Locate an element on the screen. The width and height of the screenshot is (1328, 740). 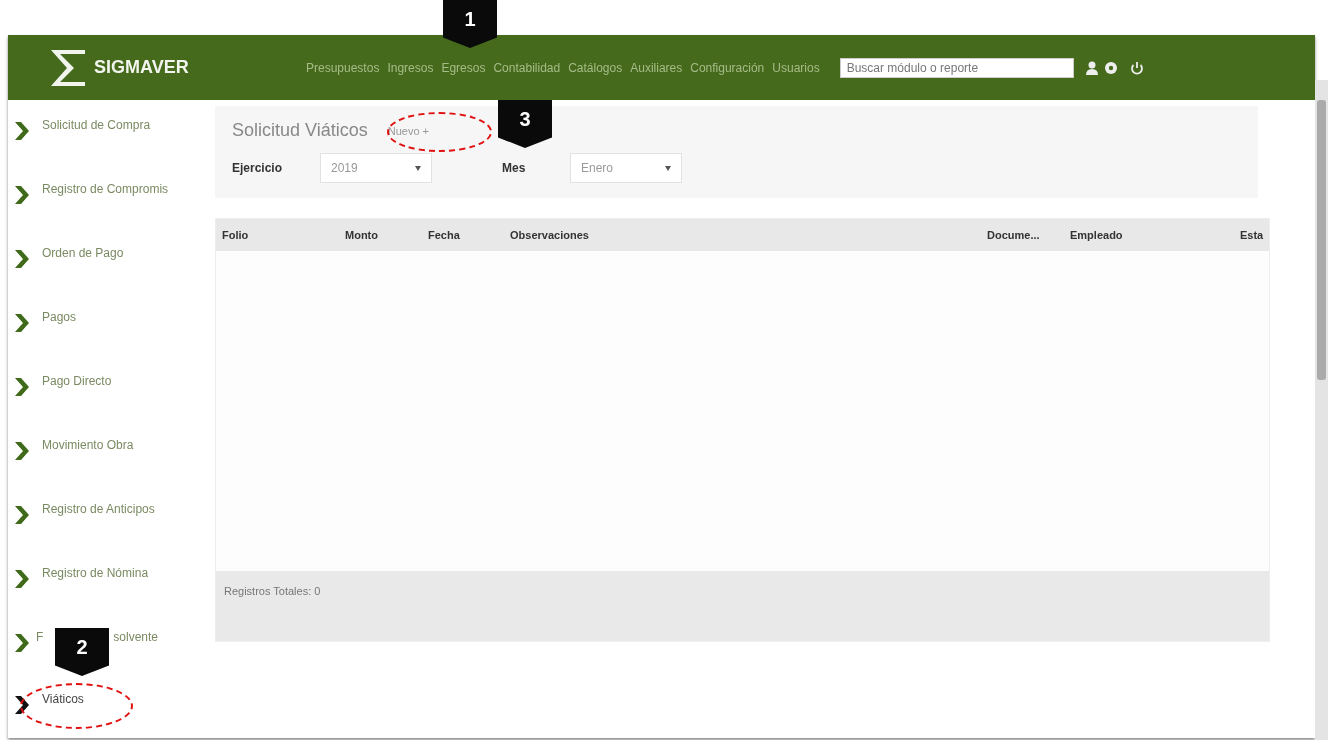
column-header: Fecha is located at coordinates (463, 235).